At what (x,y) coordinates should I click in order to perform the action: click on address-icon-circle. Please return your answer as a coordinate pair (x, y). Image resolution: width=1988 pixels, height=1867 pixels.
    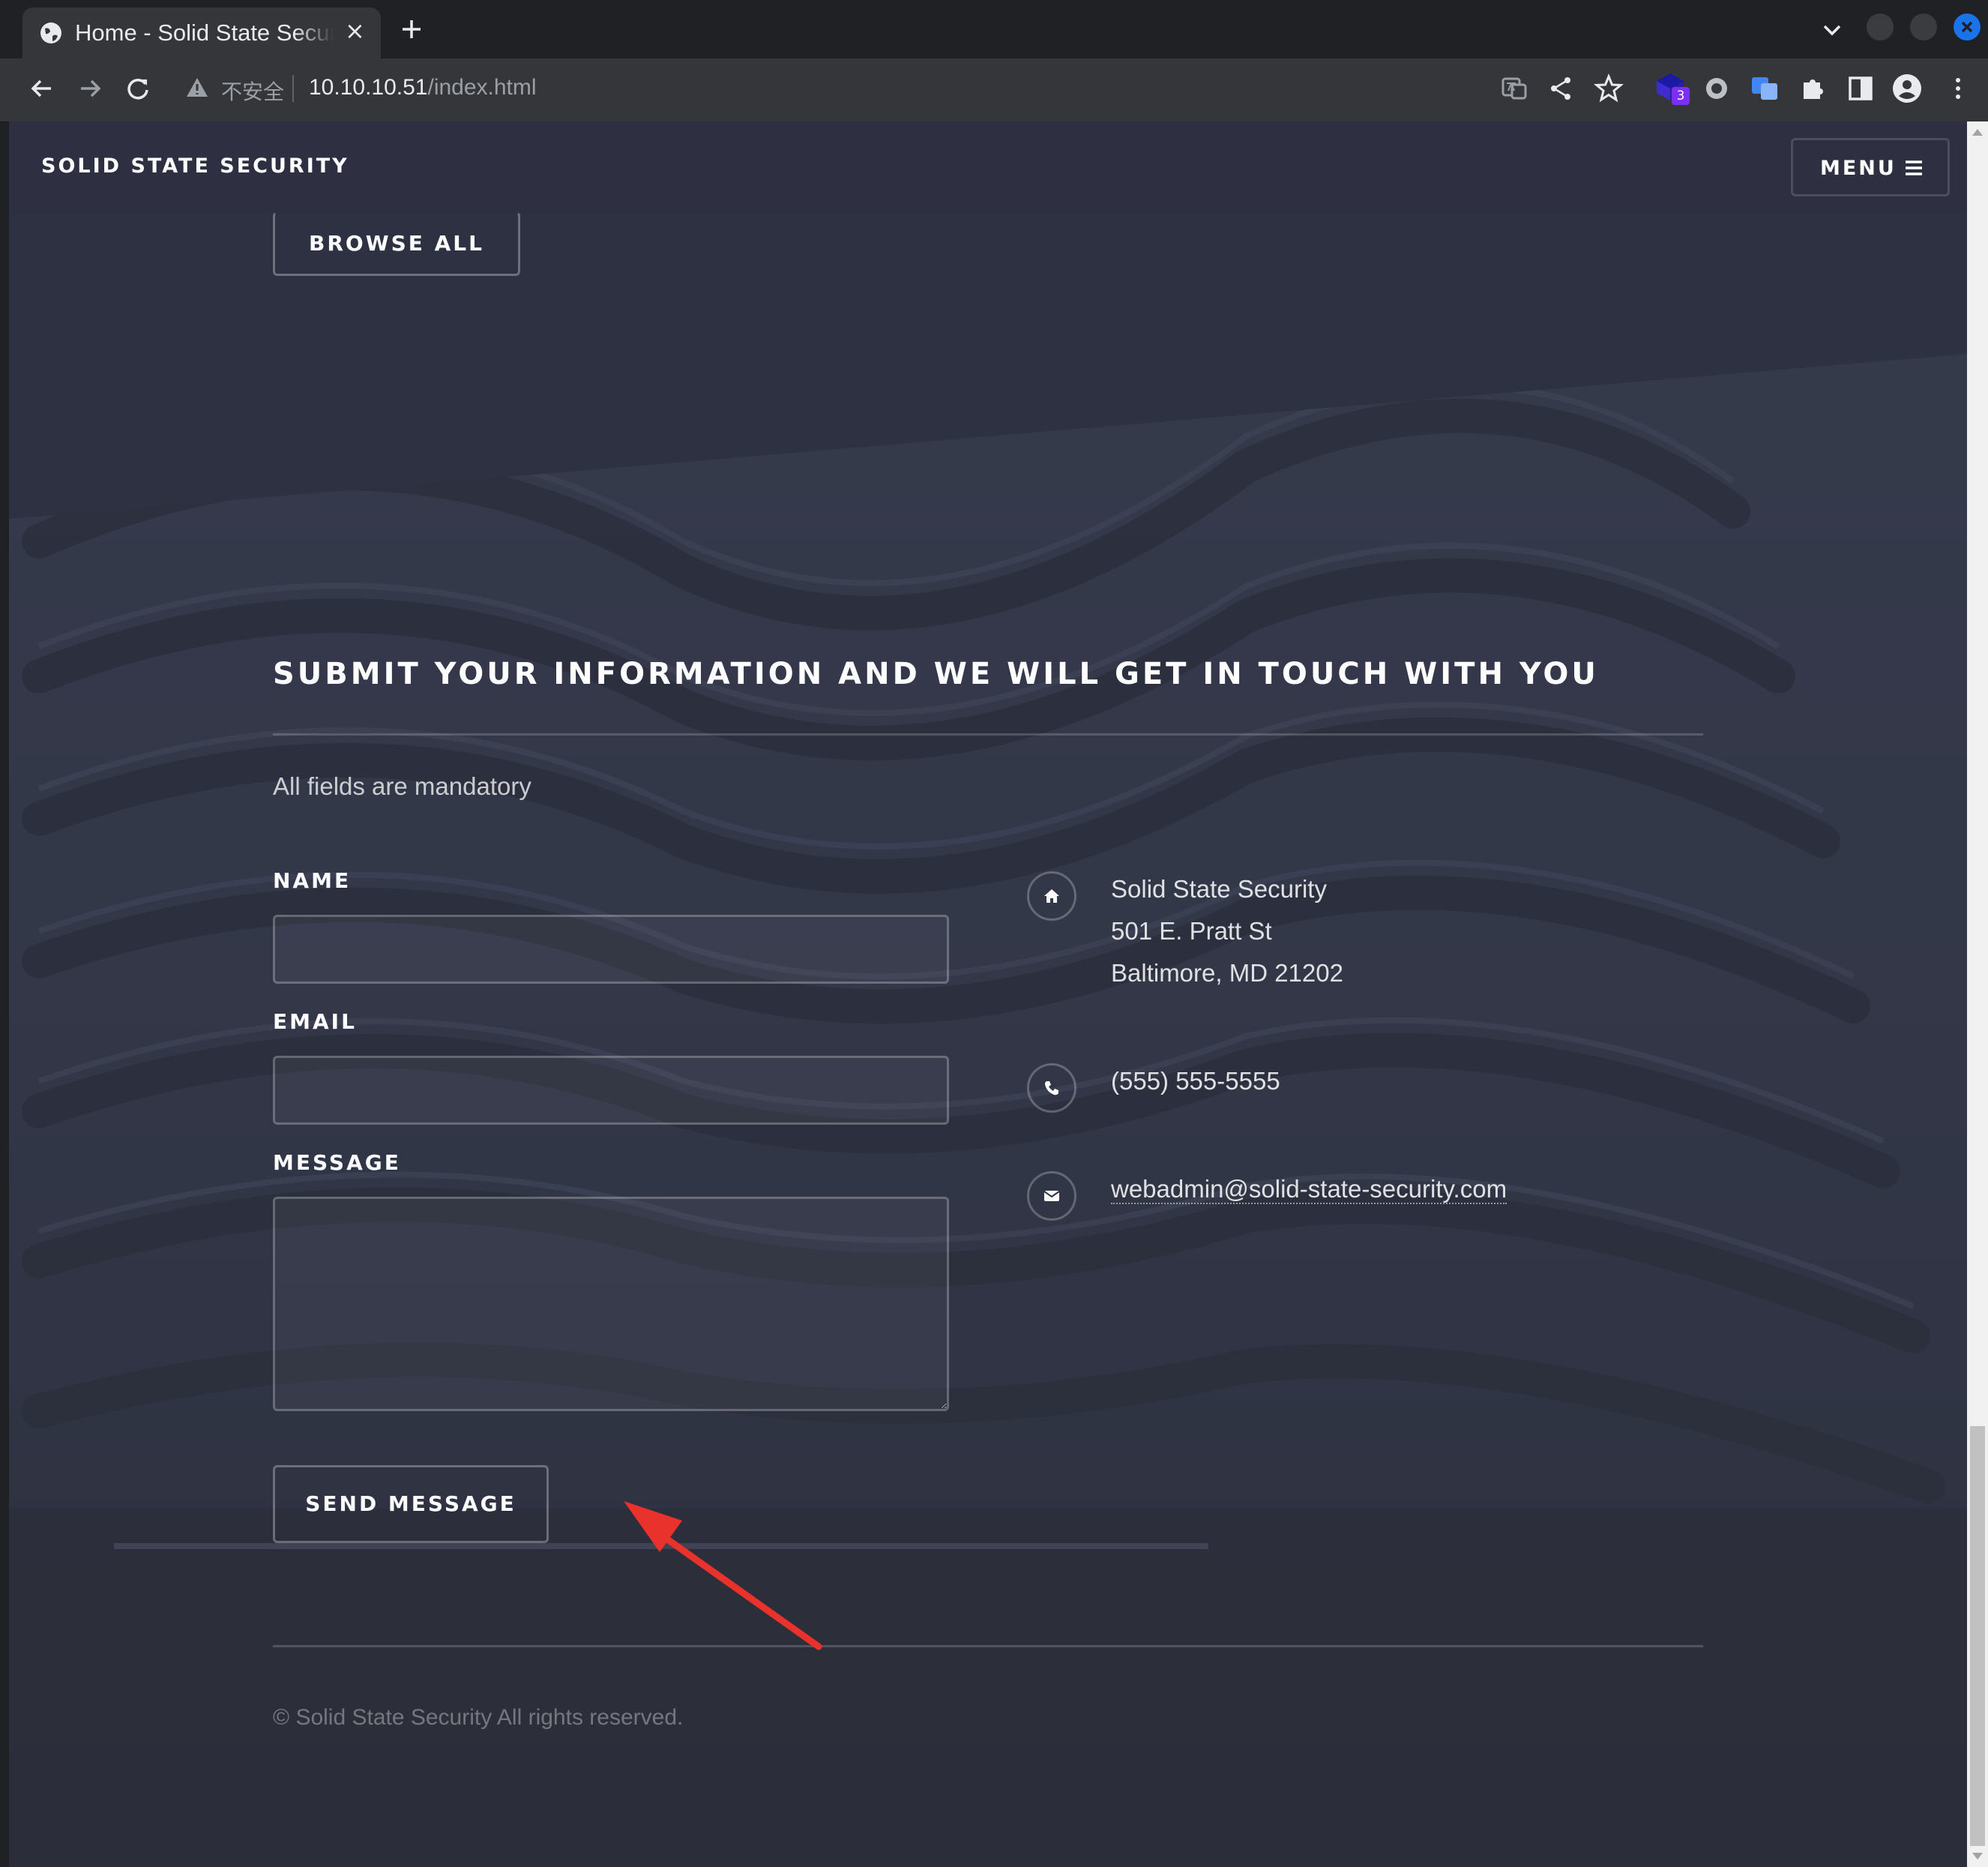
    Looking at the image, I should click on (1051, 896).